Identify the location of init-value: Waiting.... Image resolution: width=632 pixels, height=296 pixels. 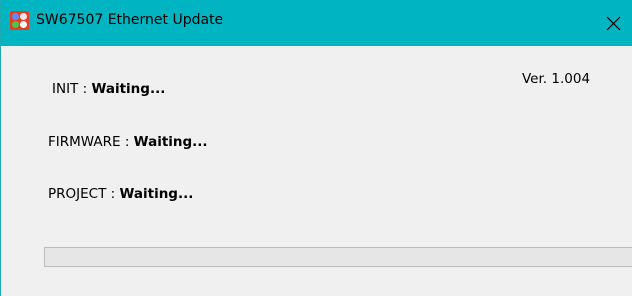
(128, 89).